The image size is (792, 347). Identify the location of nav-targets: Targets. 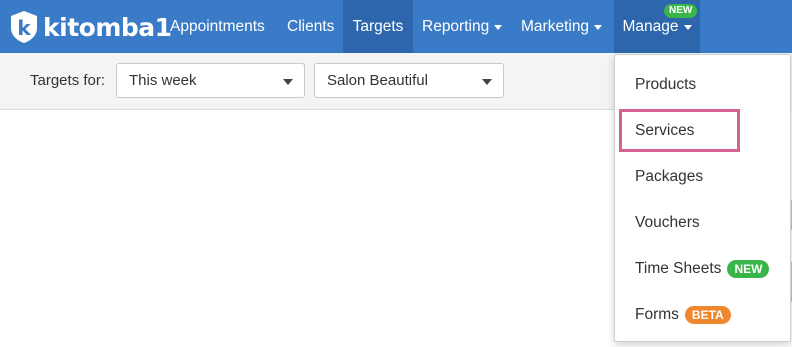
(378, 26).